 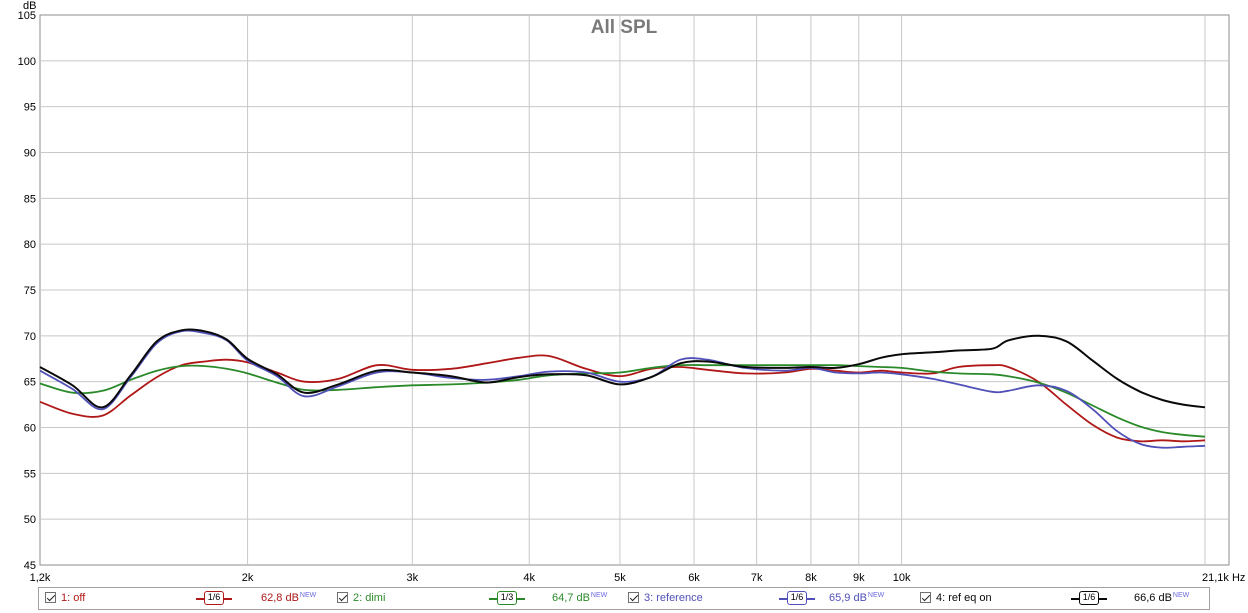 I want to click on legend-label-ref-eq-on: 4: ref eq on, so click(x=964, y=598).